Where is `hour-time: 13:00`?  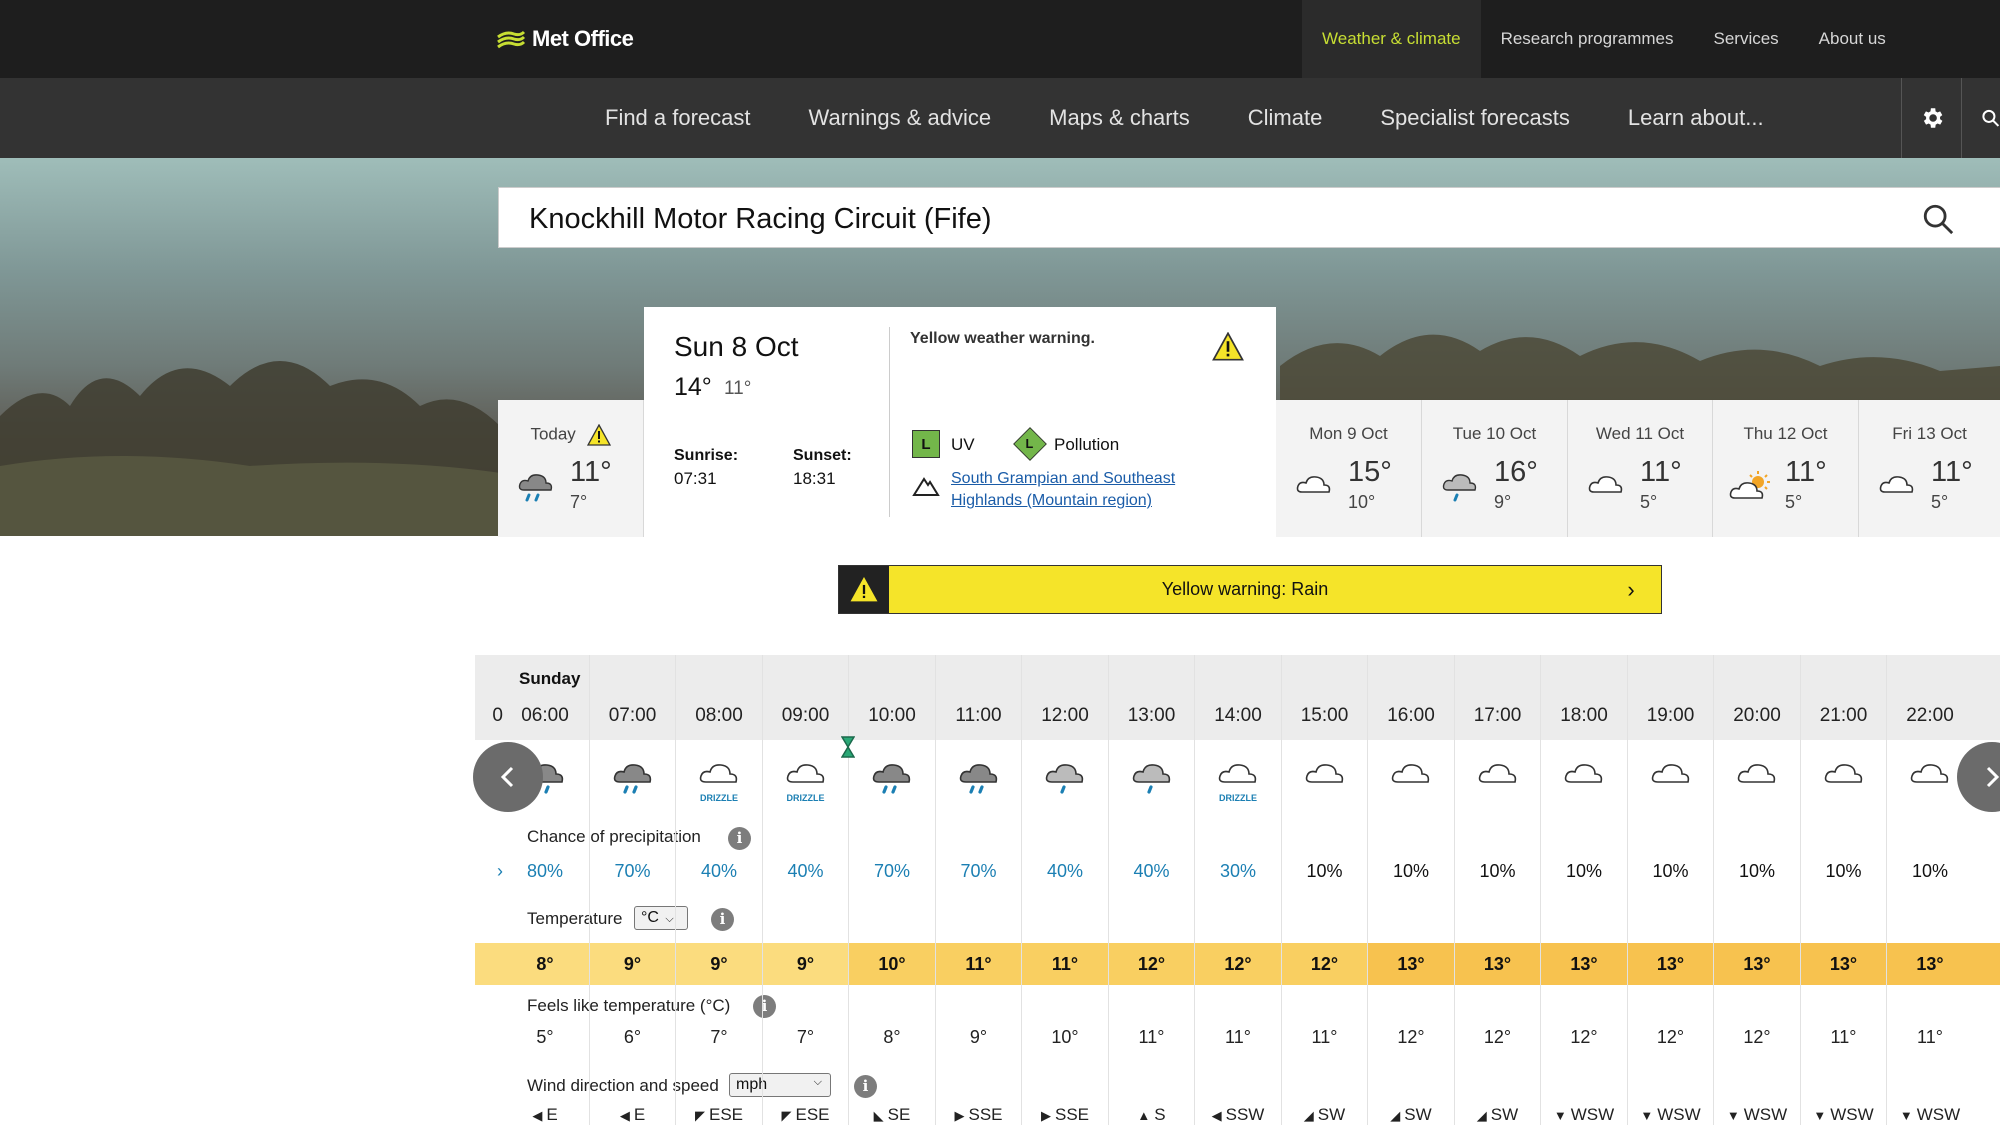 hour-time: 13:00 is located at coordinates (1151, 715).